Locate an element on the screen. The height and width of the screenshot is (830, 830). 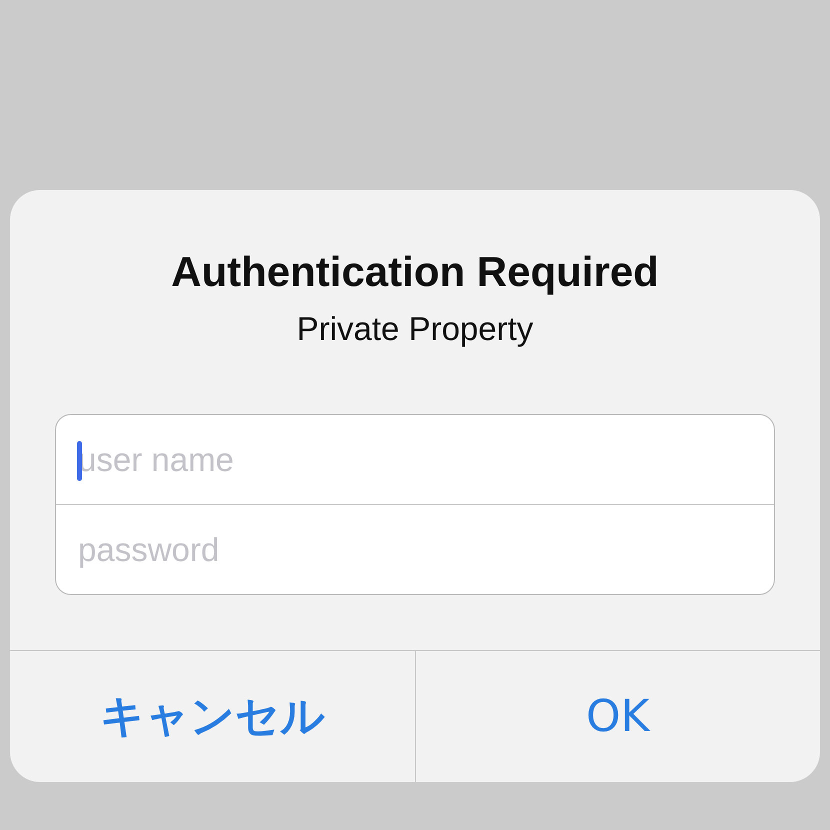
dialog-title: Authentication Required is located at coordinates (415, 272).